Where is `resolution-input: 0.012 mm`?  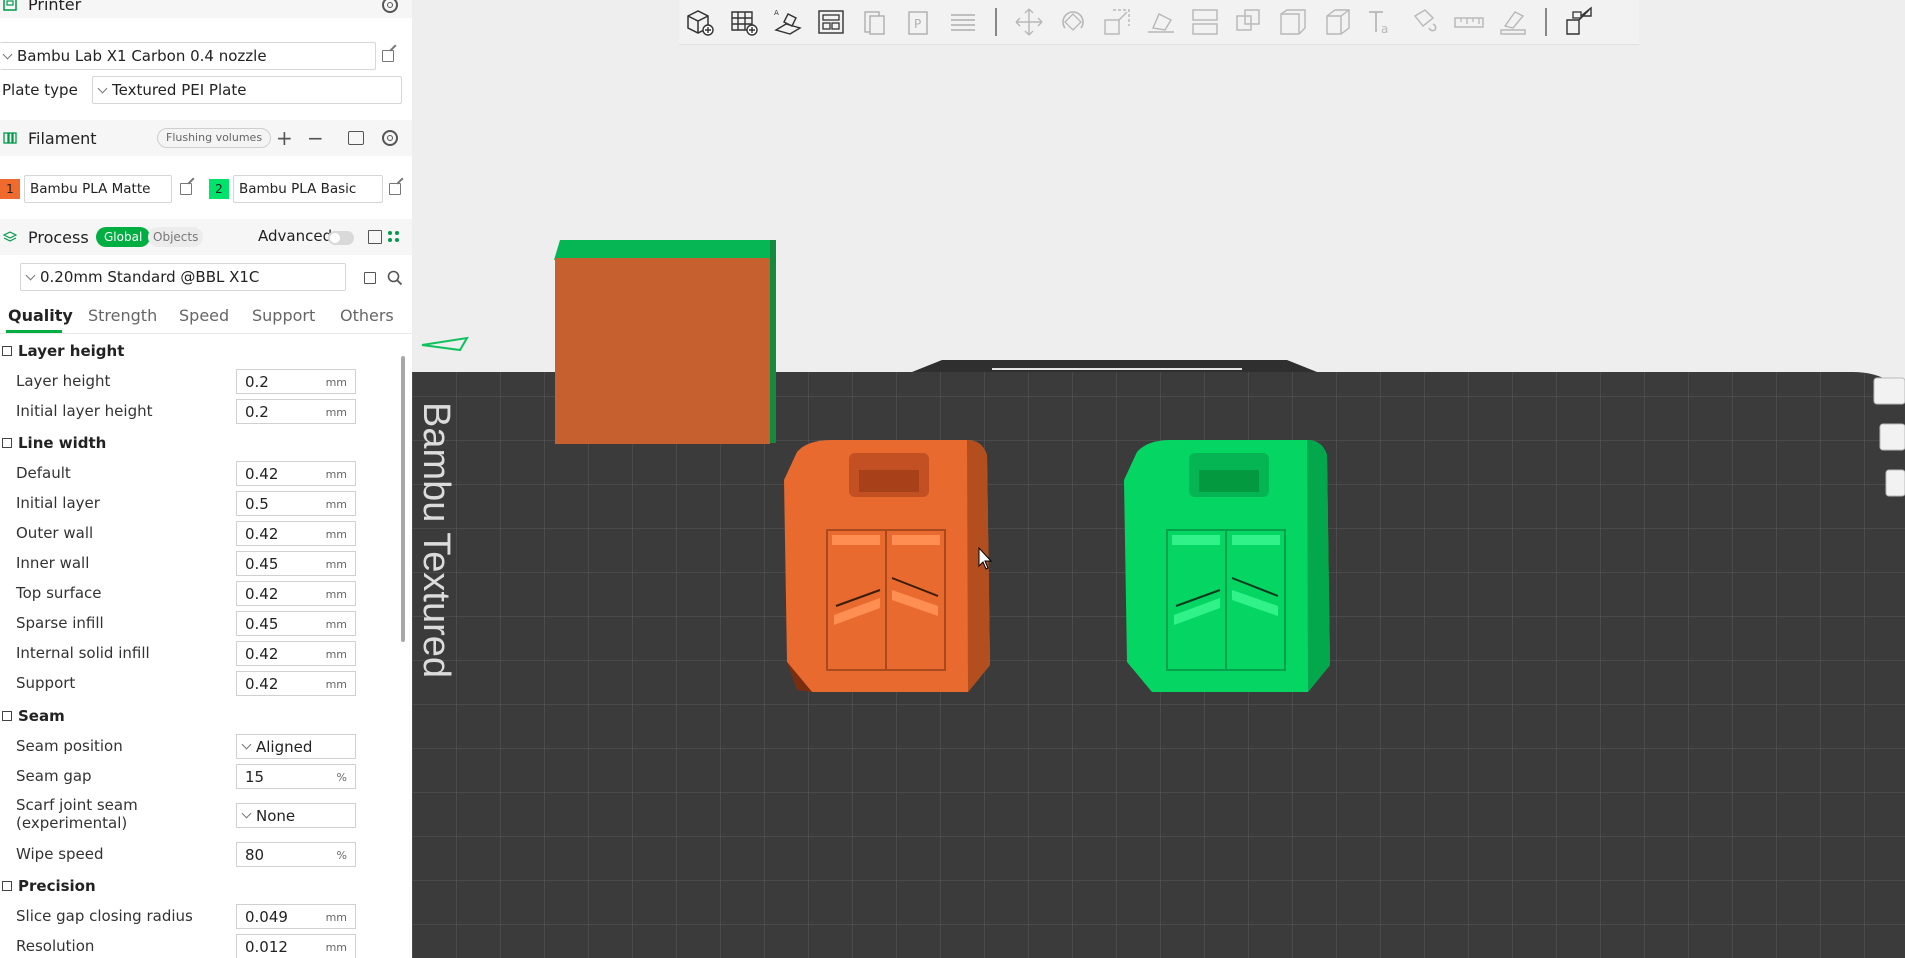
resolution-input: 0.012 mm is located at coordinates (296, 946).